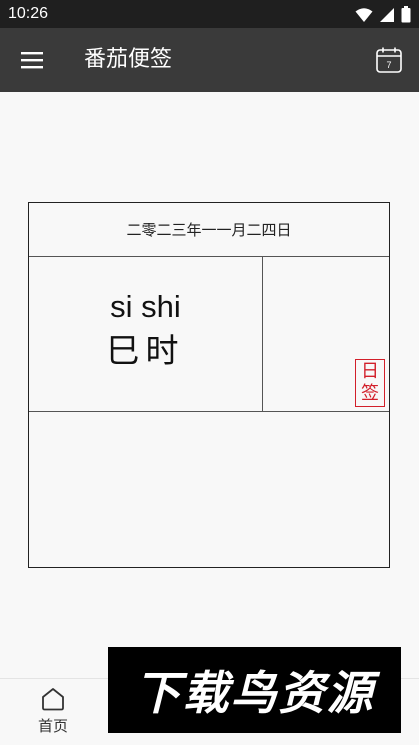 Image resolution: width=419 pixels, height=745 pixels. Describe the element at coordinates (370, 371) in the screenshot. I see `stamp-char-1: 日` at that location.